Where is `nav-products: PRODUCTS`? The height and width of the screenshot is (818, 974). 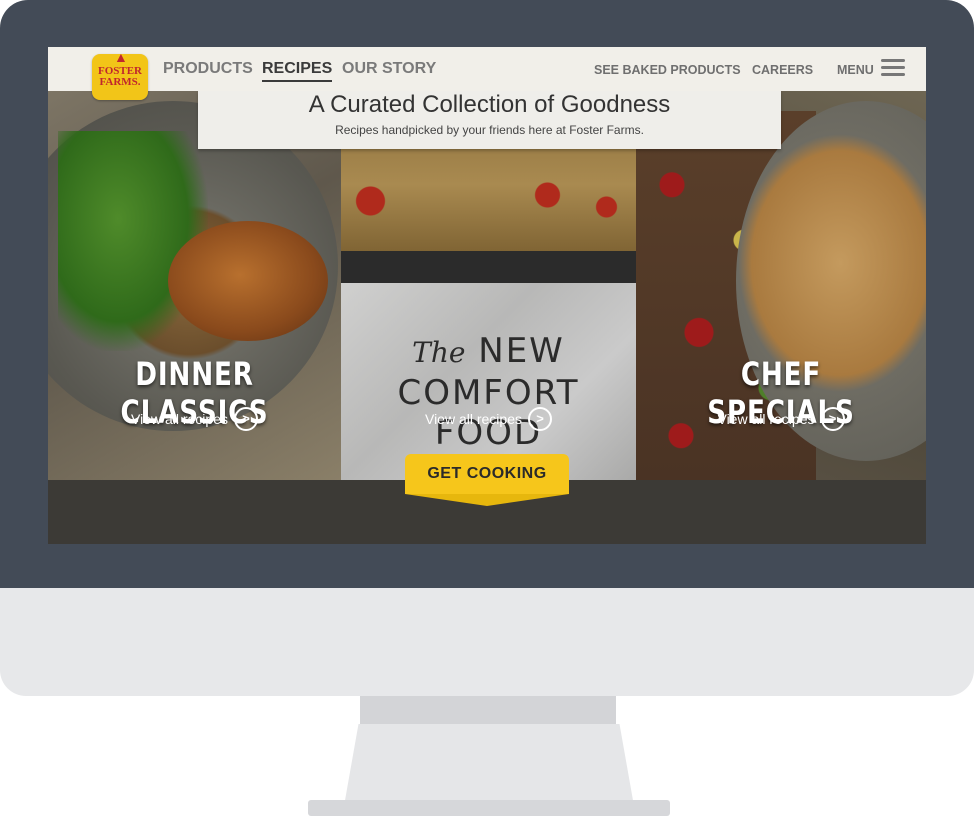 nav-products: PRODUCTS is located at coordinates (208, 69).